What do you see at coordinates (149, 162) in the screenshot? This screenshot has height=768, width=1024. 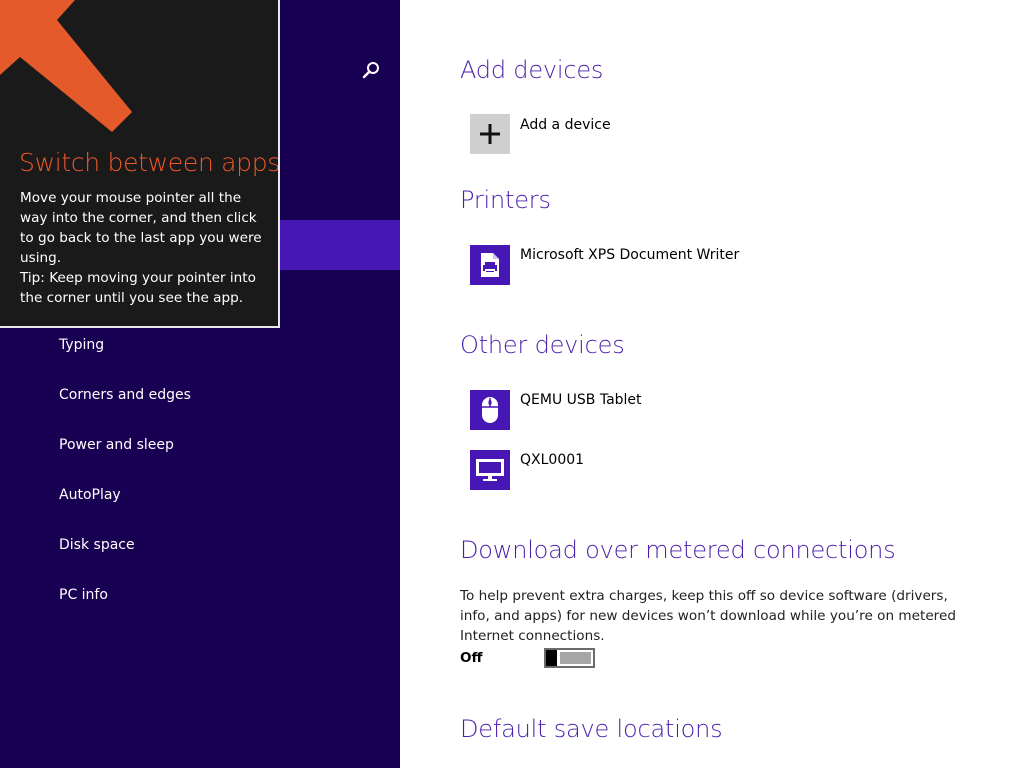 I see `tooltip-title: Switch between apps` at bounding box center [149, 162].